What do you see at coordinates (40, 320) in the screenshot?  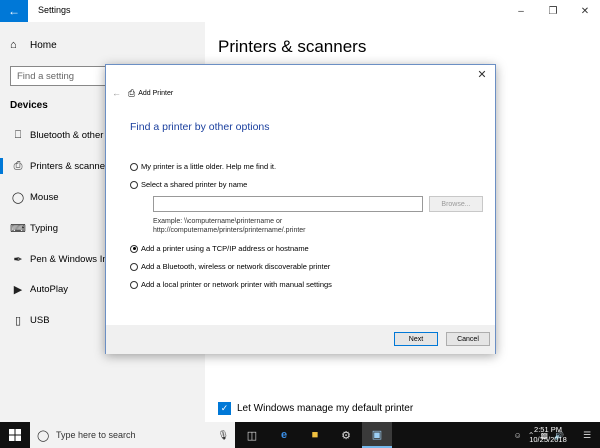 I see `sidebar-item-label: USB` at bounding box center [40, 320].